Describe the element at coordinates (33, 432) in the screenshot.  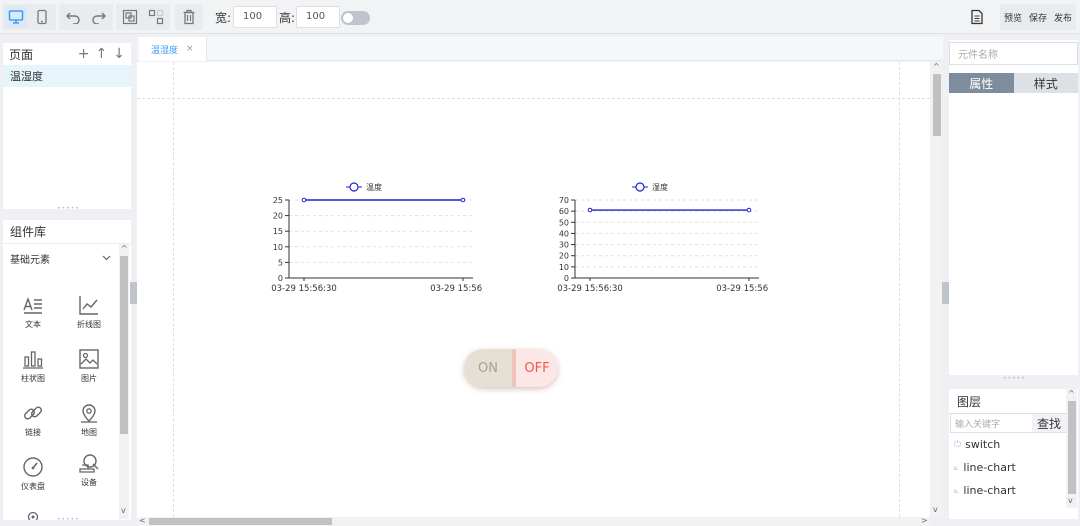
I see `component-link-label: 链接` at that location.